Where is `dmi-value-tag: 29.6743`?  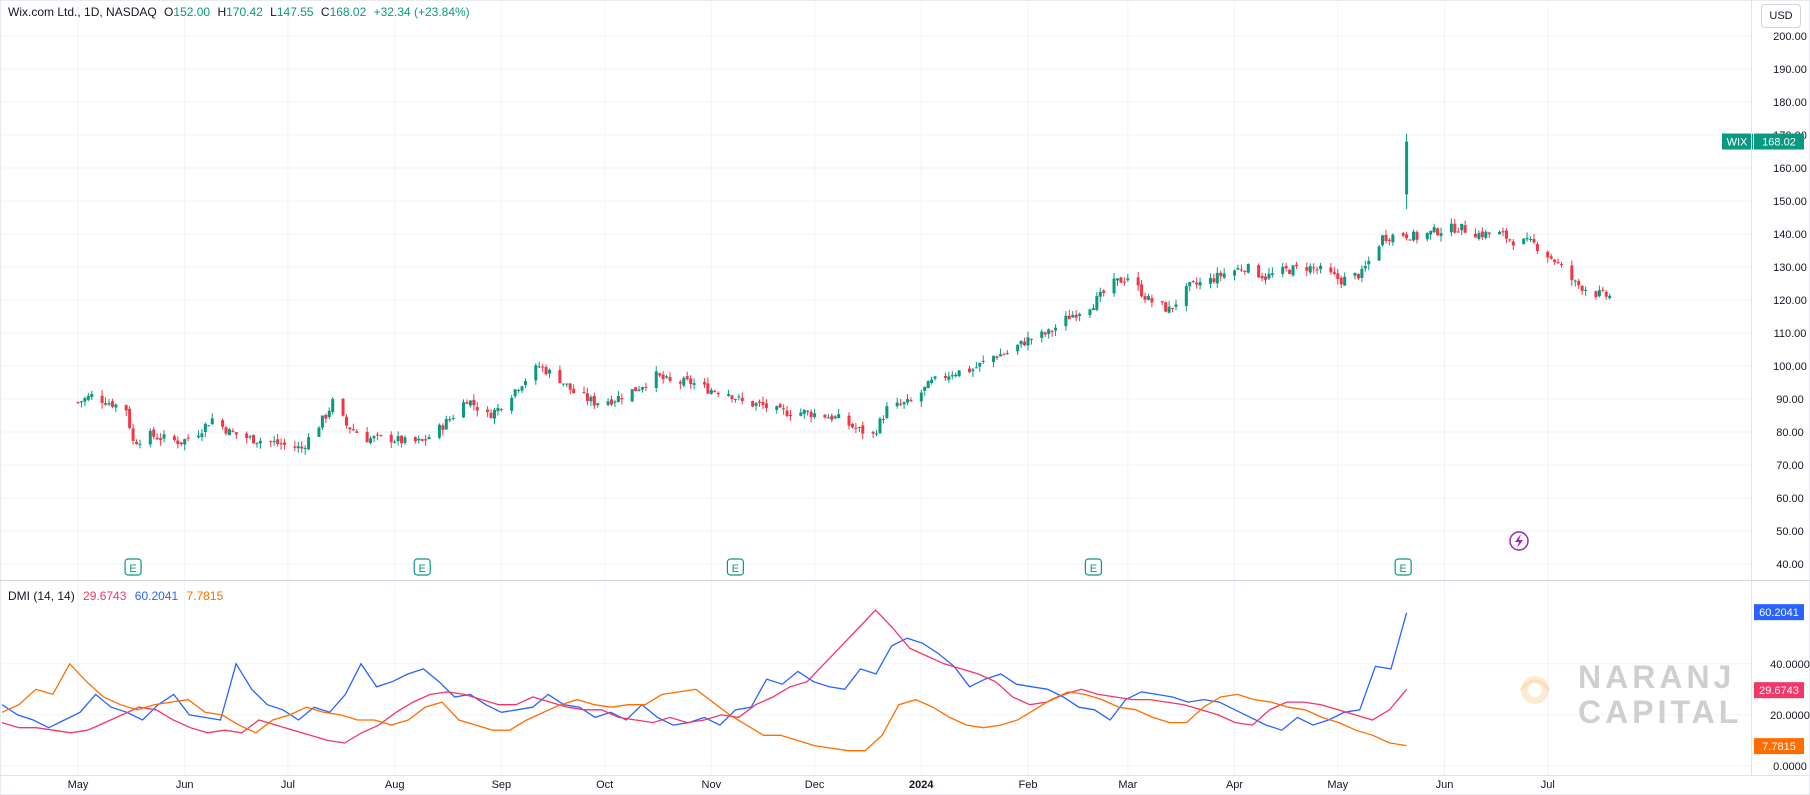
dmi-value-tag: 29.6743 is located at coordinates (1779, 690).